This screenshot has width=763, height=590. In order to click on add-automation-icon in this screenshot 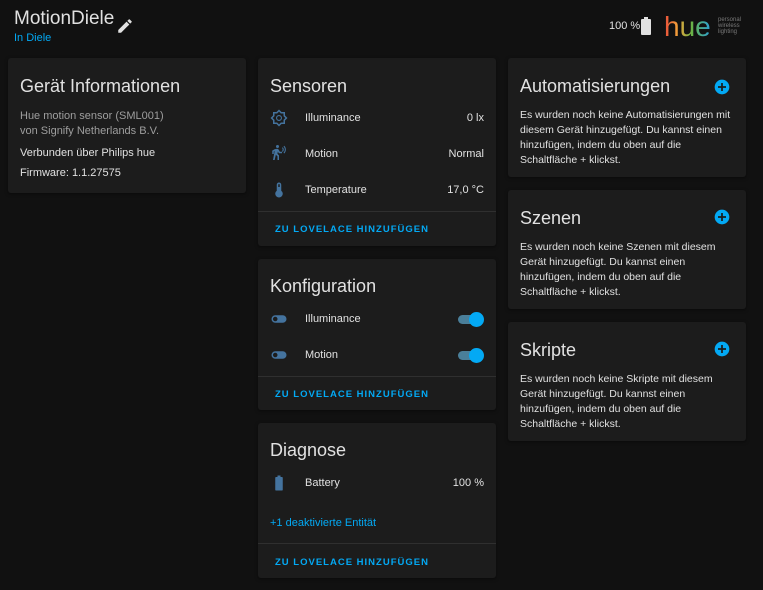, I will do `click(722, 87)`.